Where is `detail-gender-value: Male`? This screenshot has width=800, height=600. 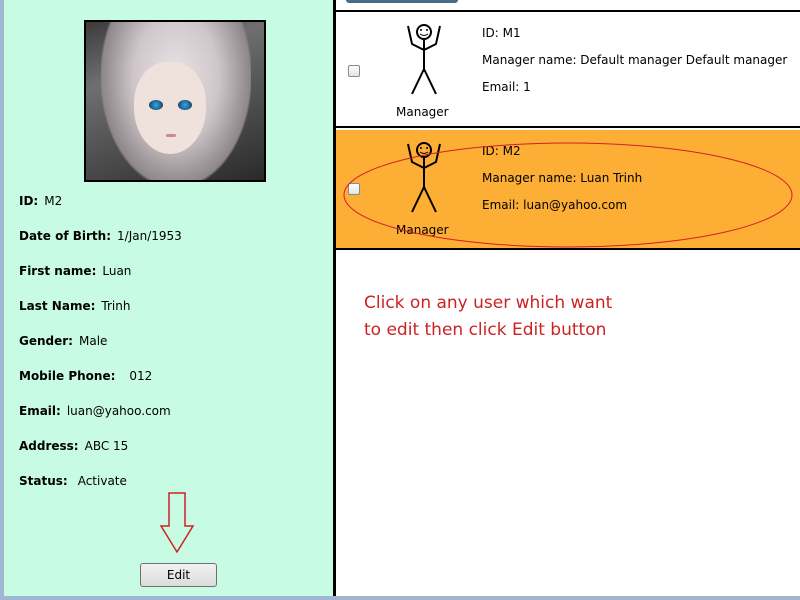 detail-gender-value: Male is located at coordinates (93, 341).